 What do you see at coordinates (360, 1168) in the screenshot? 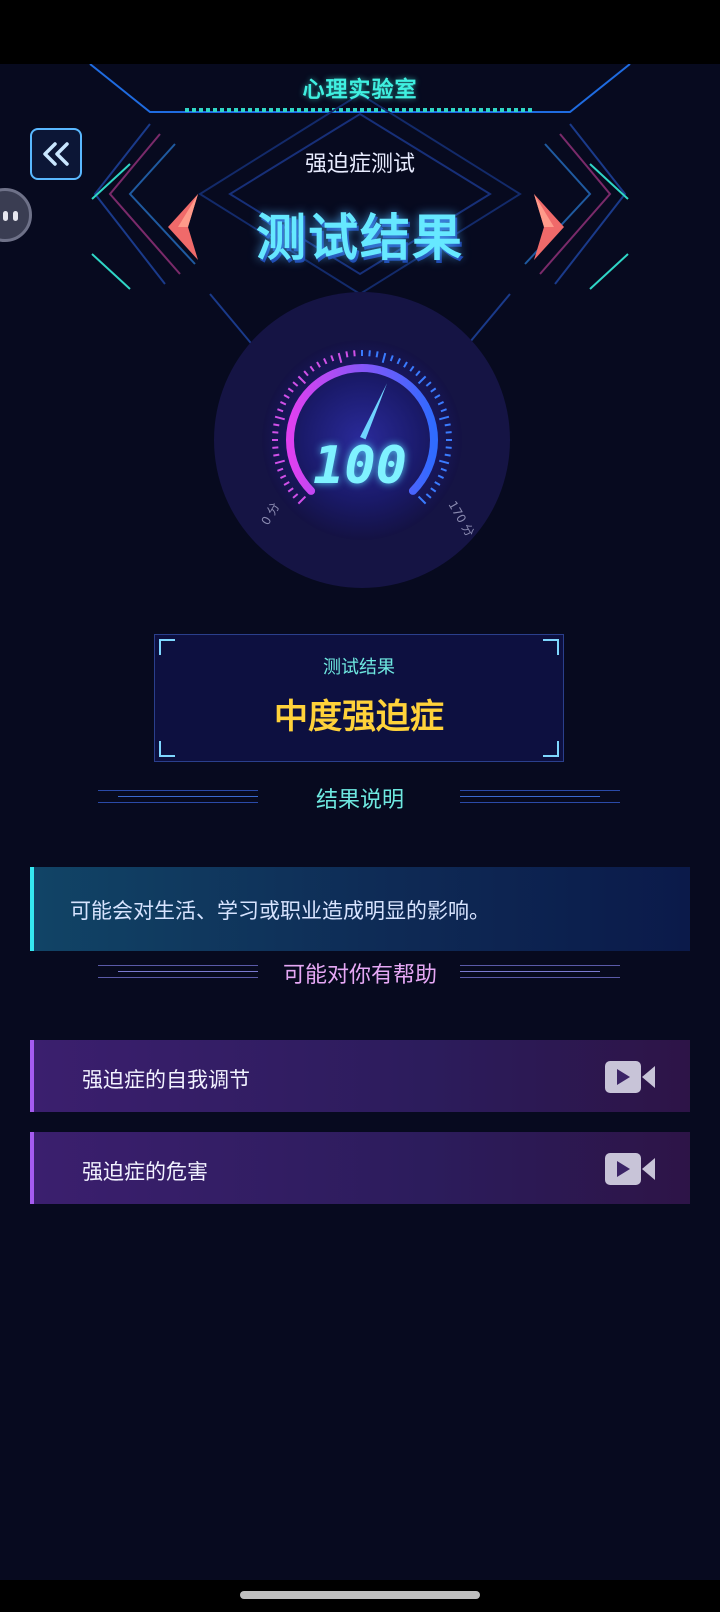
I see `help-item-harm: 强迫症的危害` at bounding box center [360, 1168].